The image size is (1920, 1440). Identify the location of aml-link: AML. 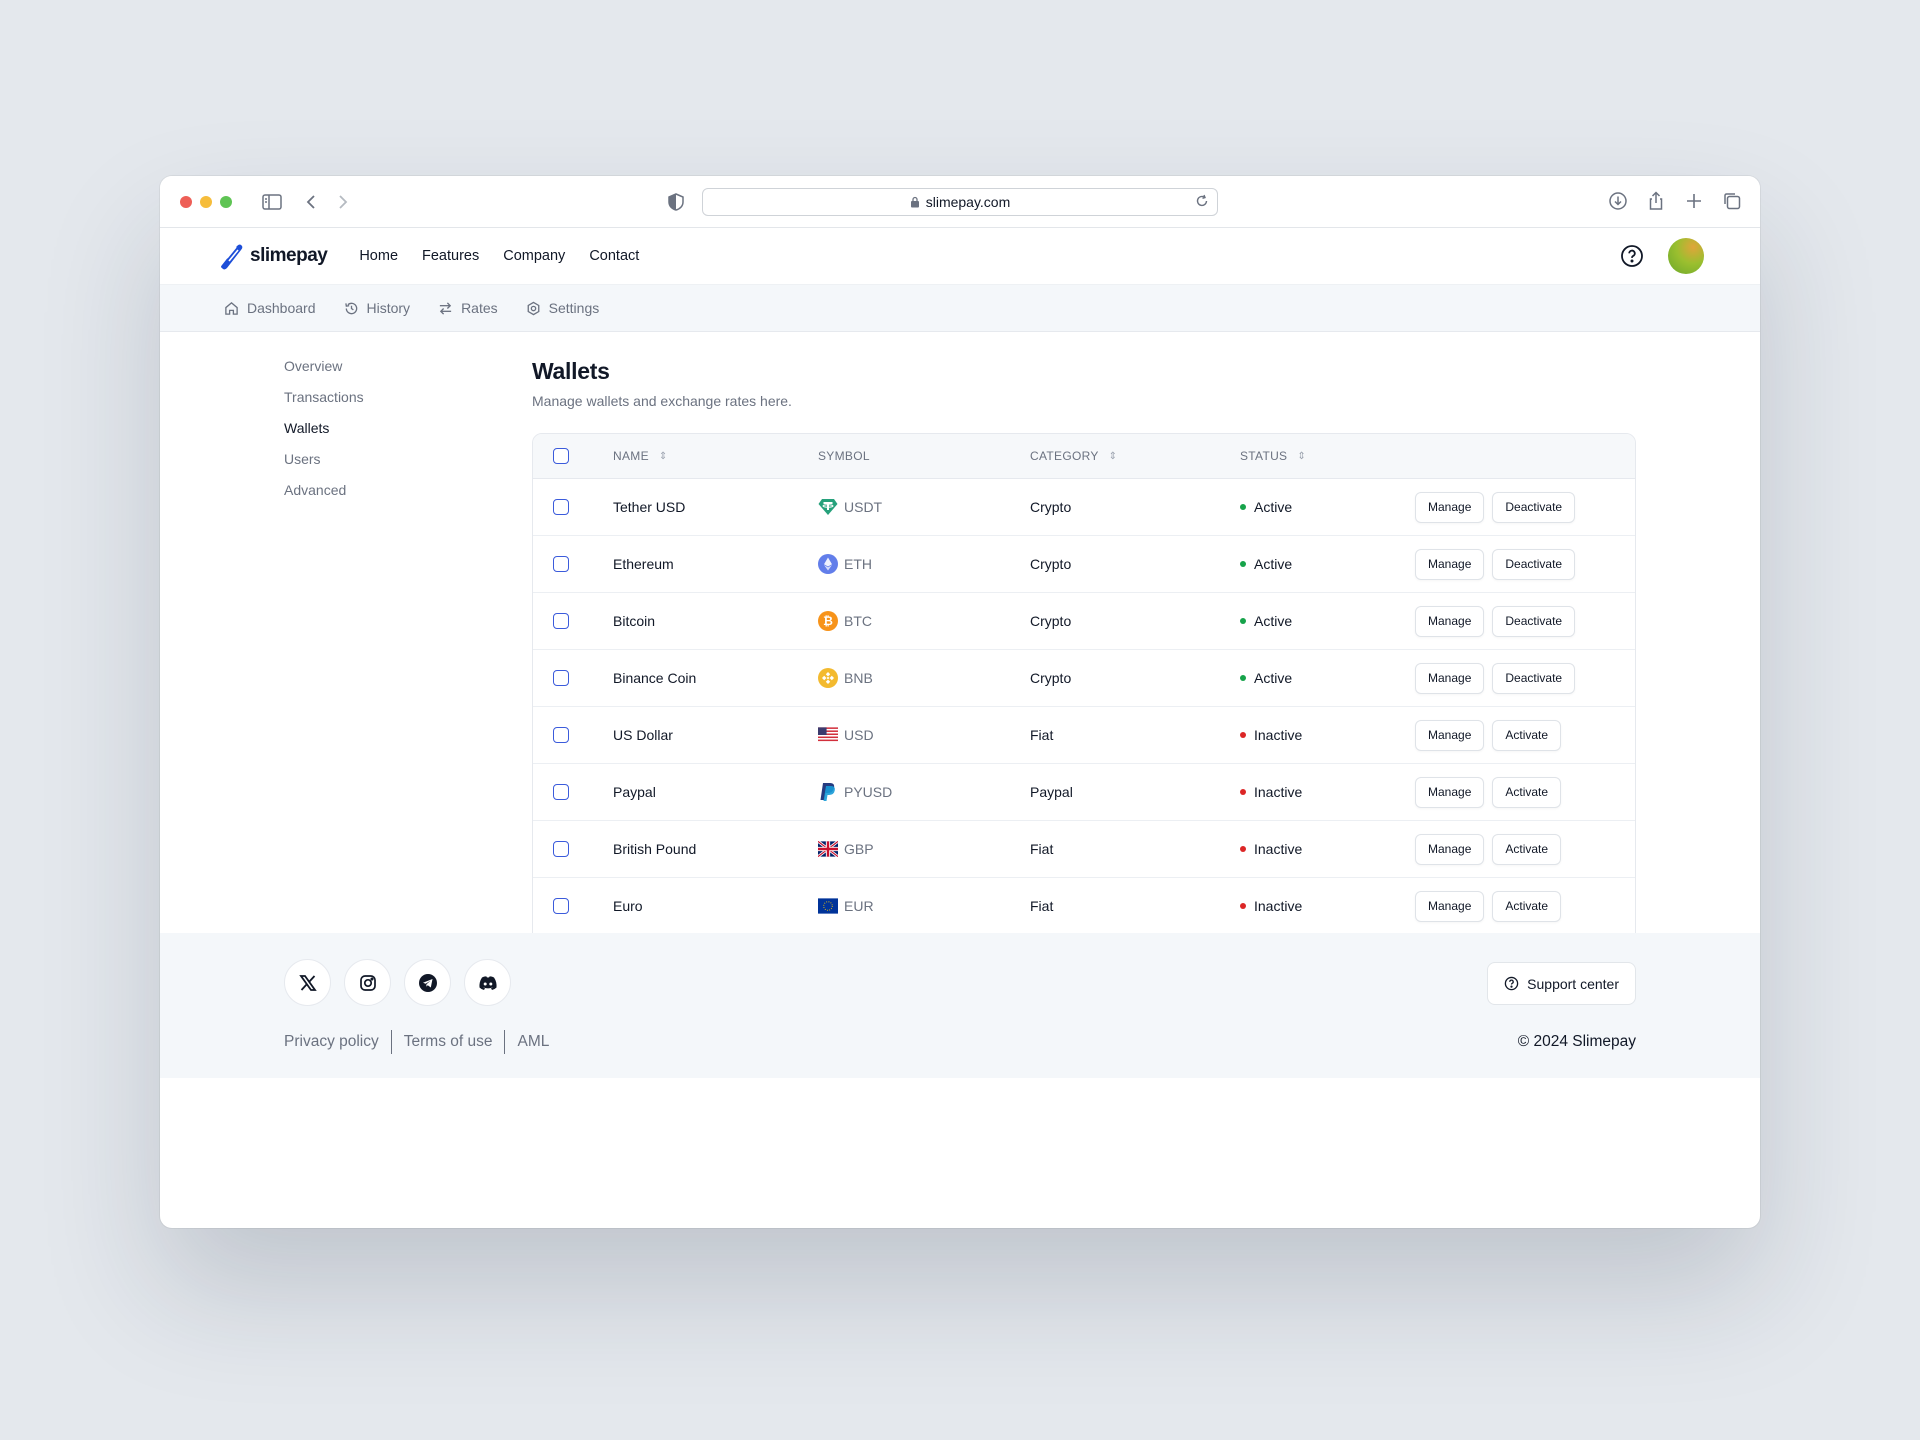
(533, 1042).